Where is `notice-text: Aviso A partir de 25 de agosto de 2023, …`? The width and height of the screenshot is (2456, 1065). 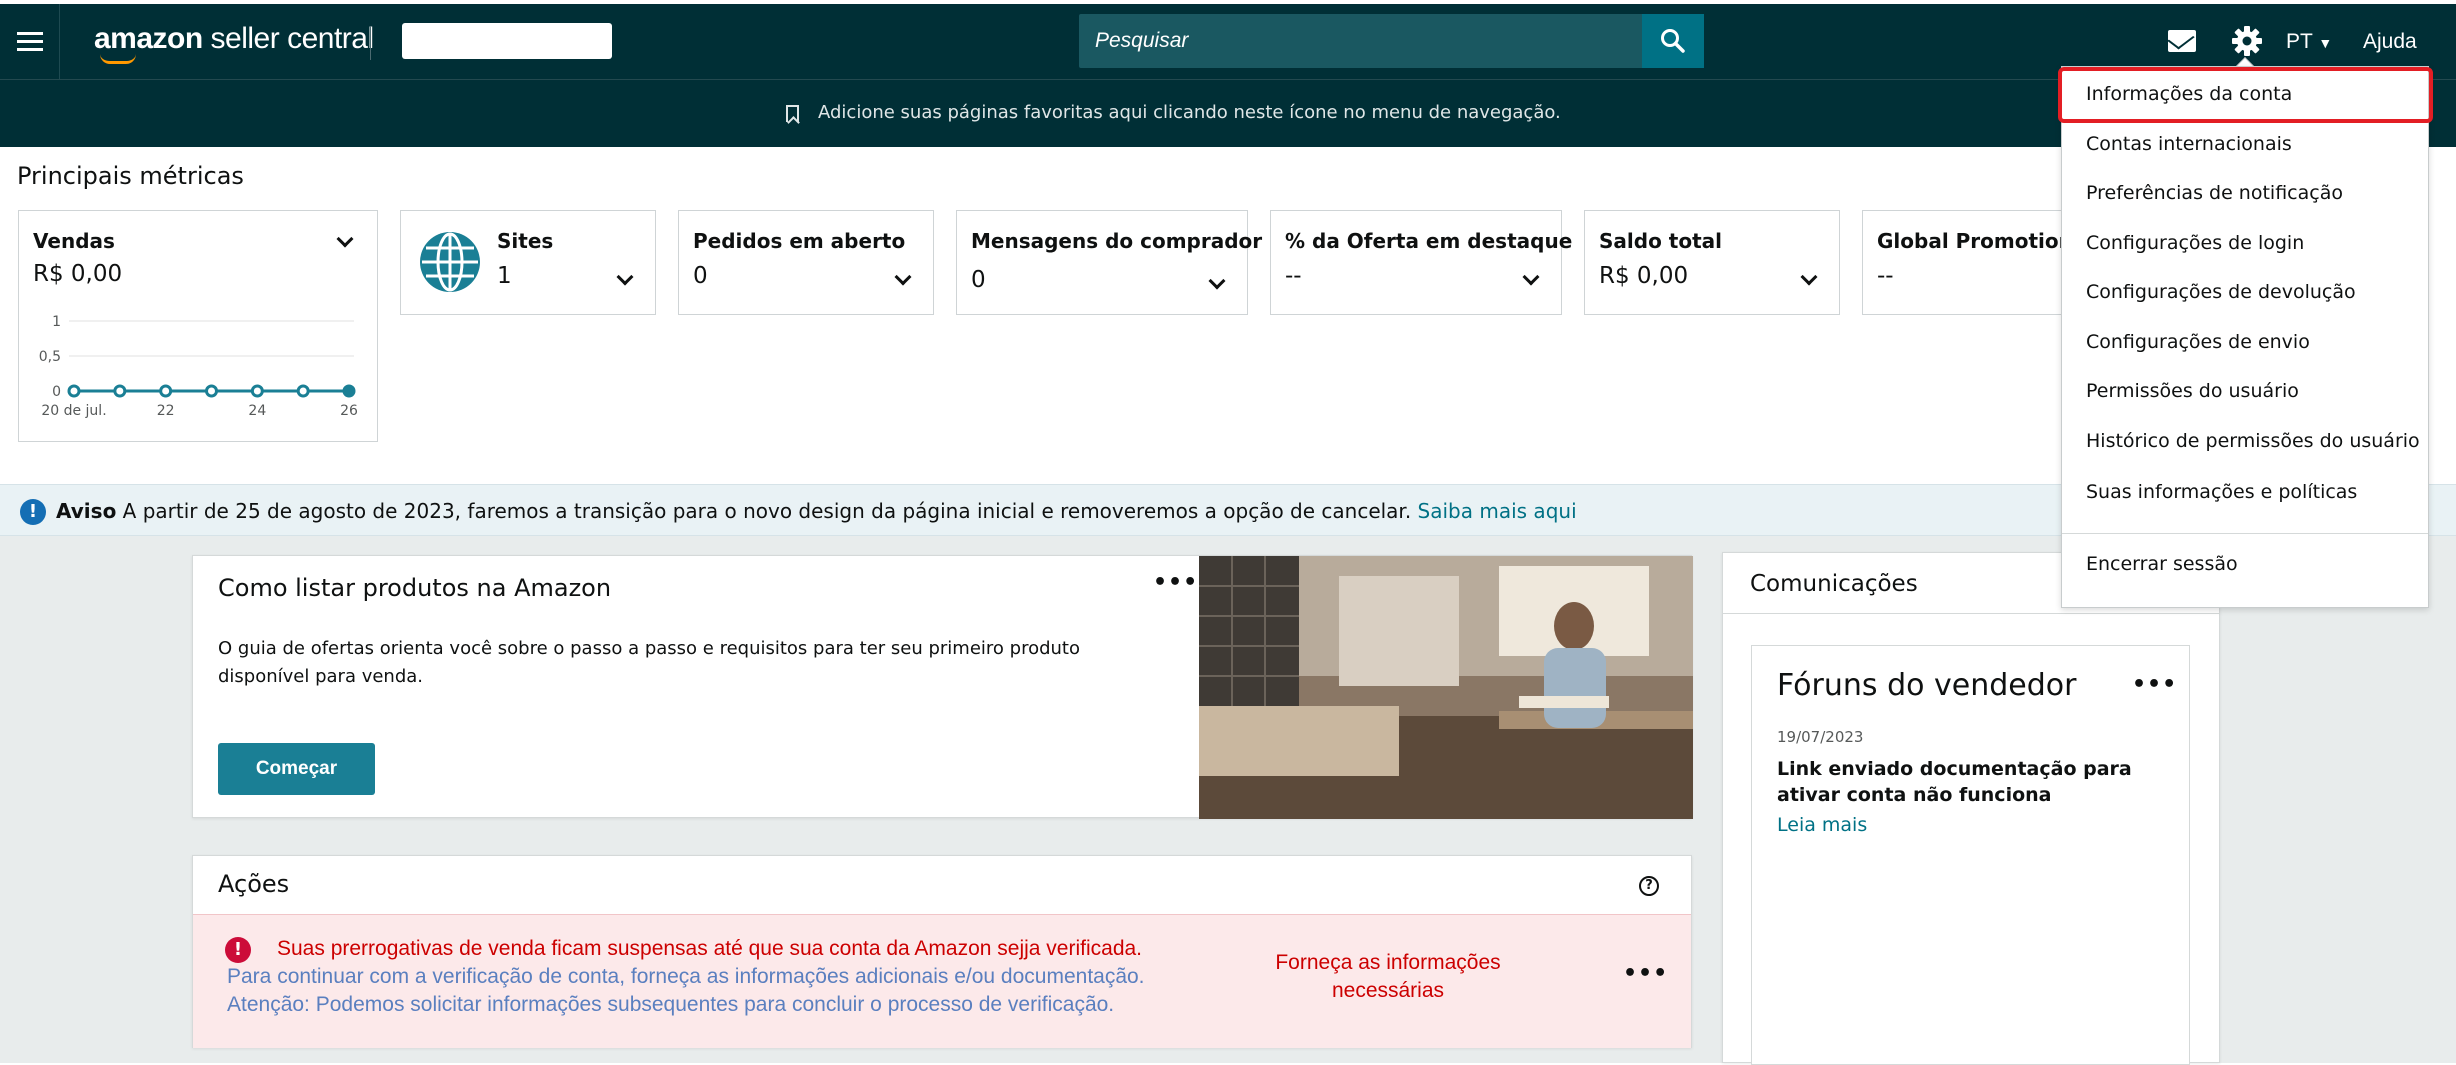 notice-text: Aviso A partir de 25 de agosto de 2023, … is located at coordinates (816, 511).